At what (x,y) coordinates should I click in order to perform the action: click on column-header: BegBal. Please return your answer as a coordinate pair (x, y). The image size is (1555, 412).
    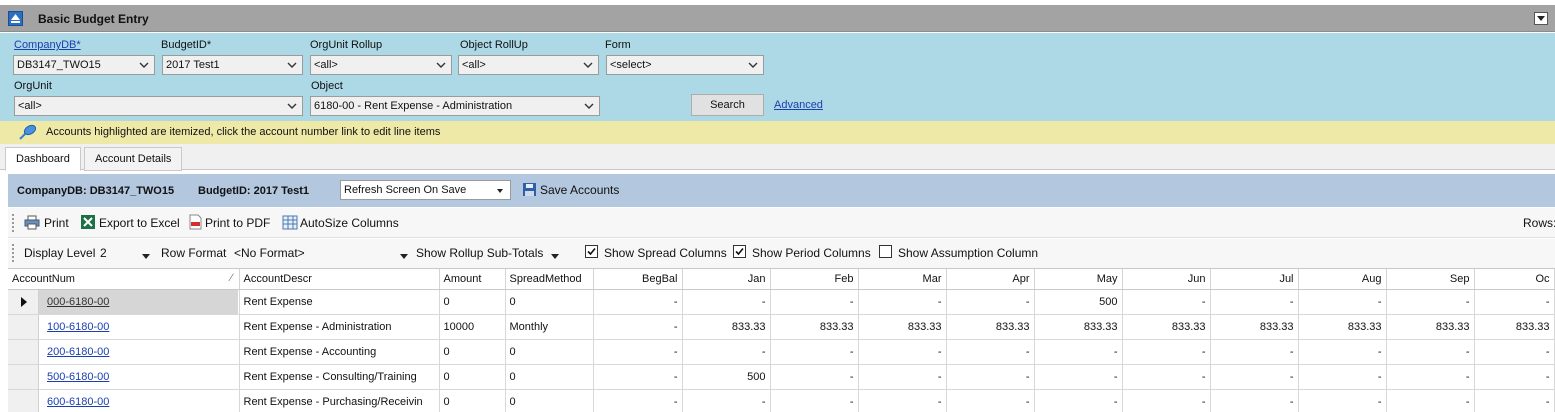
    Looking at the image, I should click on (638, 279).